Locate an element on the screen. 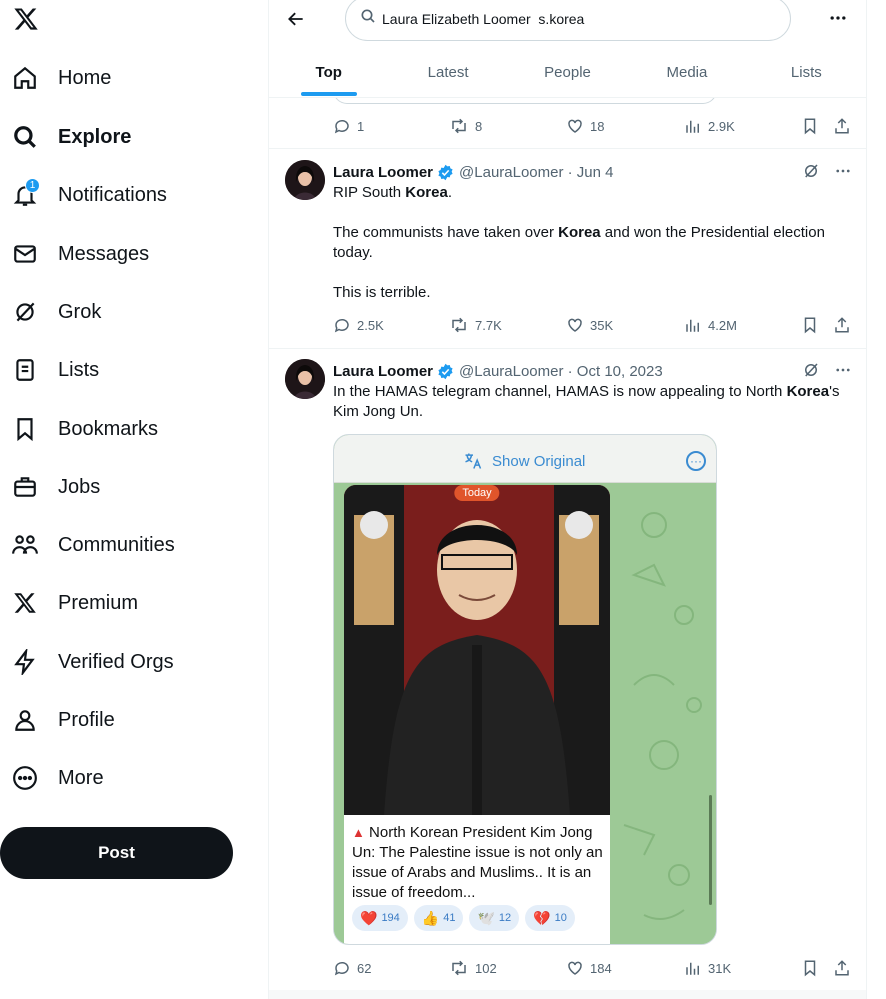 The height and width of the screenshot is (999, 886). views-button: 31K is located at coordinates (707, 968).